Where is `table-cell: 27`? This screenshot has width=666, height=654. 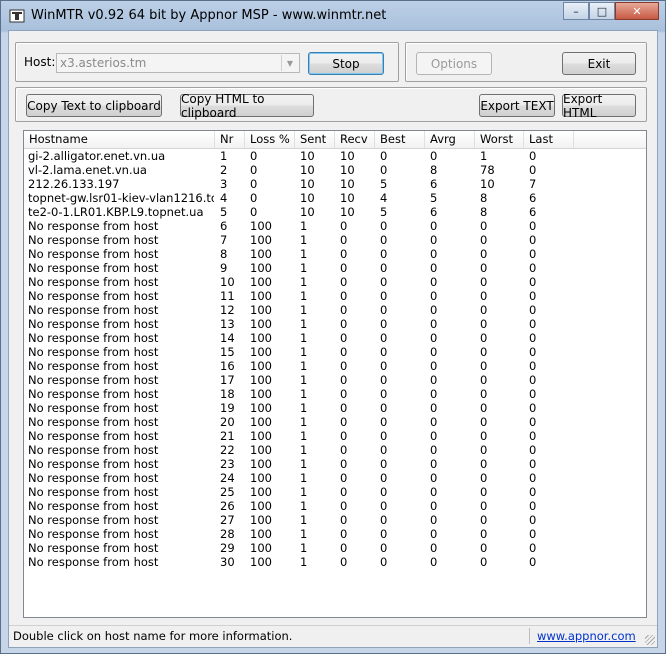
table-cell: 27 is located at coordinates (227, 520).